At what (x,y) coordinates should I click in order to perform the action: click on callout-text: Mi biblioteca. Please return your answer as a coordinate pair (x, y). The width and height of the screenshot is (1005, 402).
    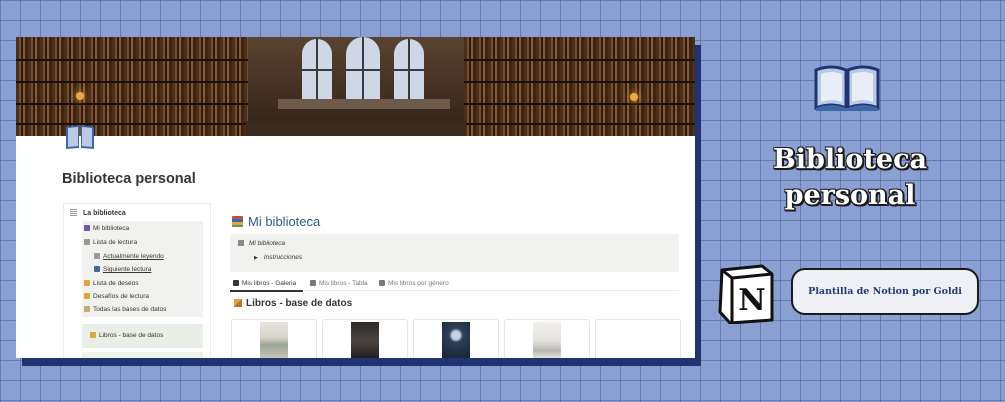
    Looking at the image, I should click on (261, 243).